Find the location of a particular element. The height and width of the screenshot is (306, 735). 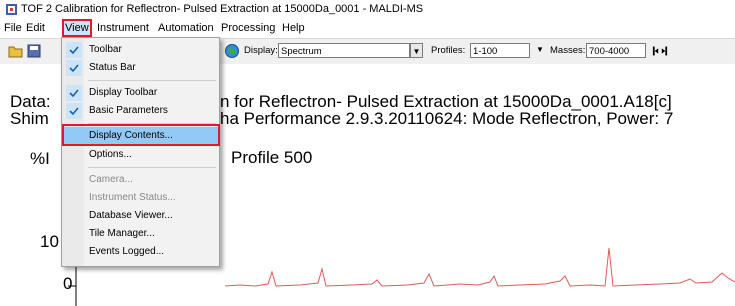

menu-instrument: Instrument is located at coordinates (123, 28).